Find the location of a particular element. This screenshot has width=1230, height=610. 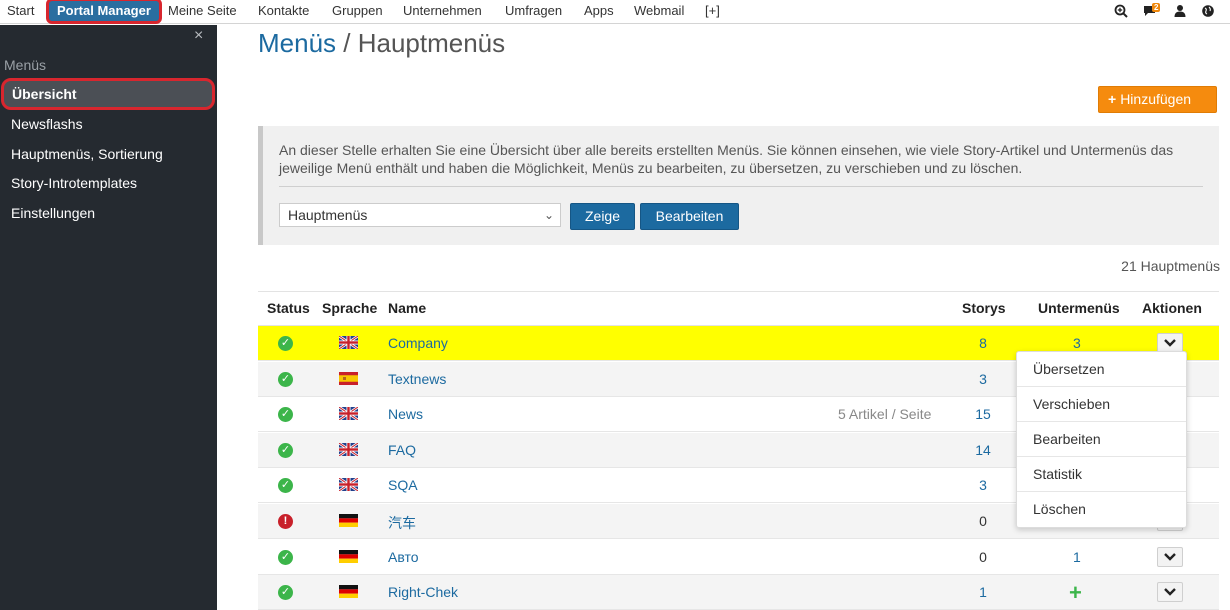

table-row: ✓ Авто 0 1 is located at coordinates (738, 557).